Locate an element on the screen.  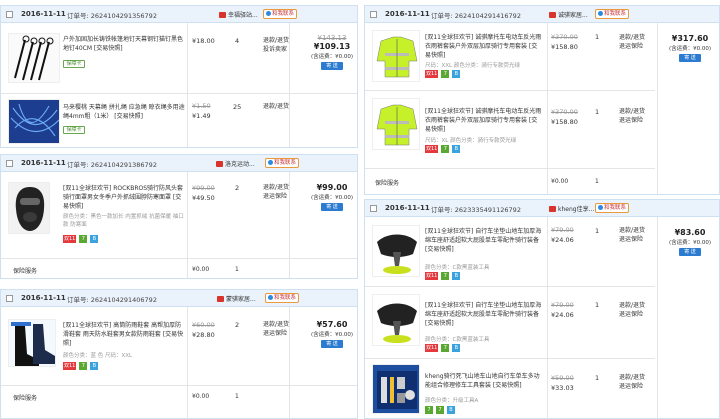
product-title: 马来樱桃 天幕绳 拼扎绳 应急绳 晾衣绳多用途绳4mm粗（1米） [交易快照] is located at coordinates (124, 112).